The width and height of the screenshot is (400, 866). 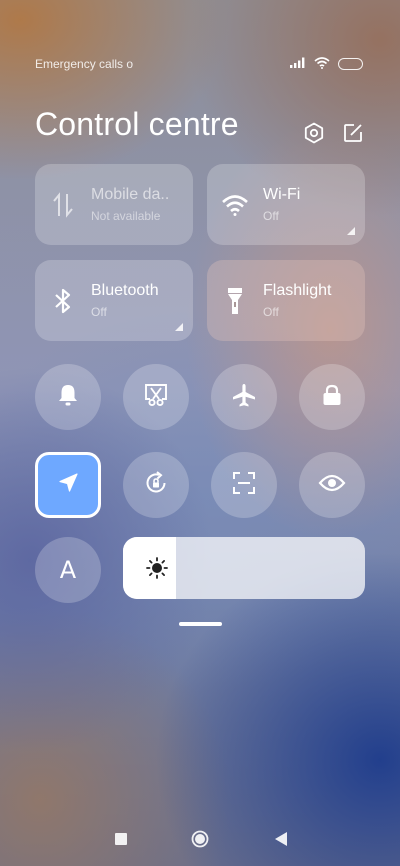 I want to click on eye-icon, so click(x=332, y=485).